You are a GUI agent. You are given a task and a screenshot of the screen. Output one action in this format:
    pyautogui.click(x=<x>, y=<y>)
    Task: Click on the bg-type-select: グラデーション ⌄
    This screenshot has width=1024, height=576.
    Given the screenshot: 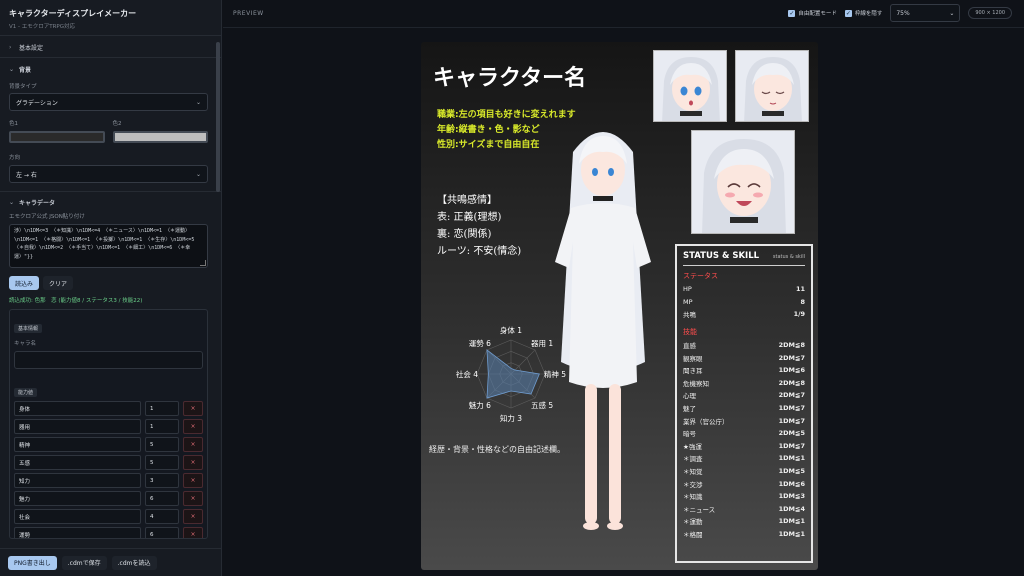 What is the action you would take?
    pyautogui.click(x=108, y=102)
    